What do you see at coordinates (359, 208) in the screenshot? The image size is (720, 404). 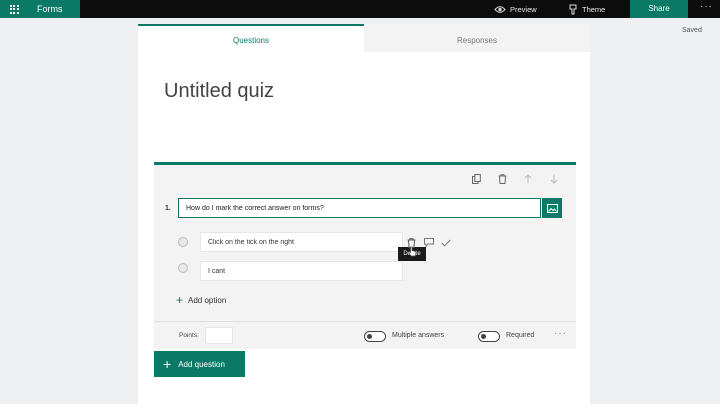 I see `question-text-input` at bounding box center [359, 208].